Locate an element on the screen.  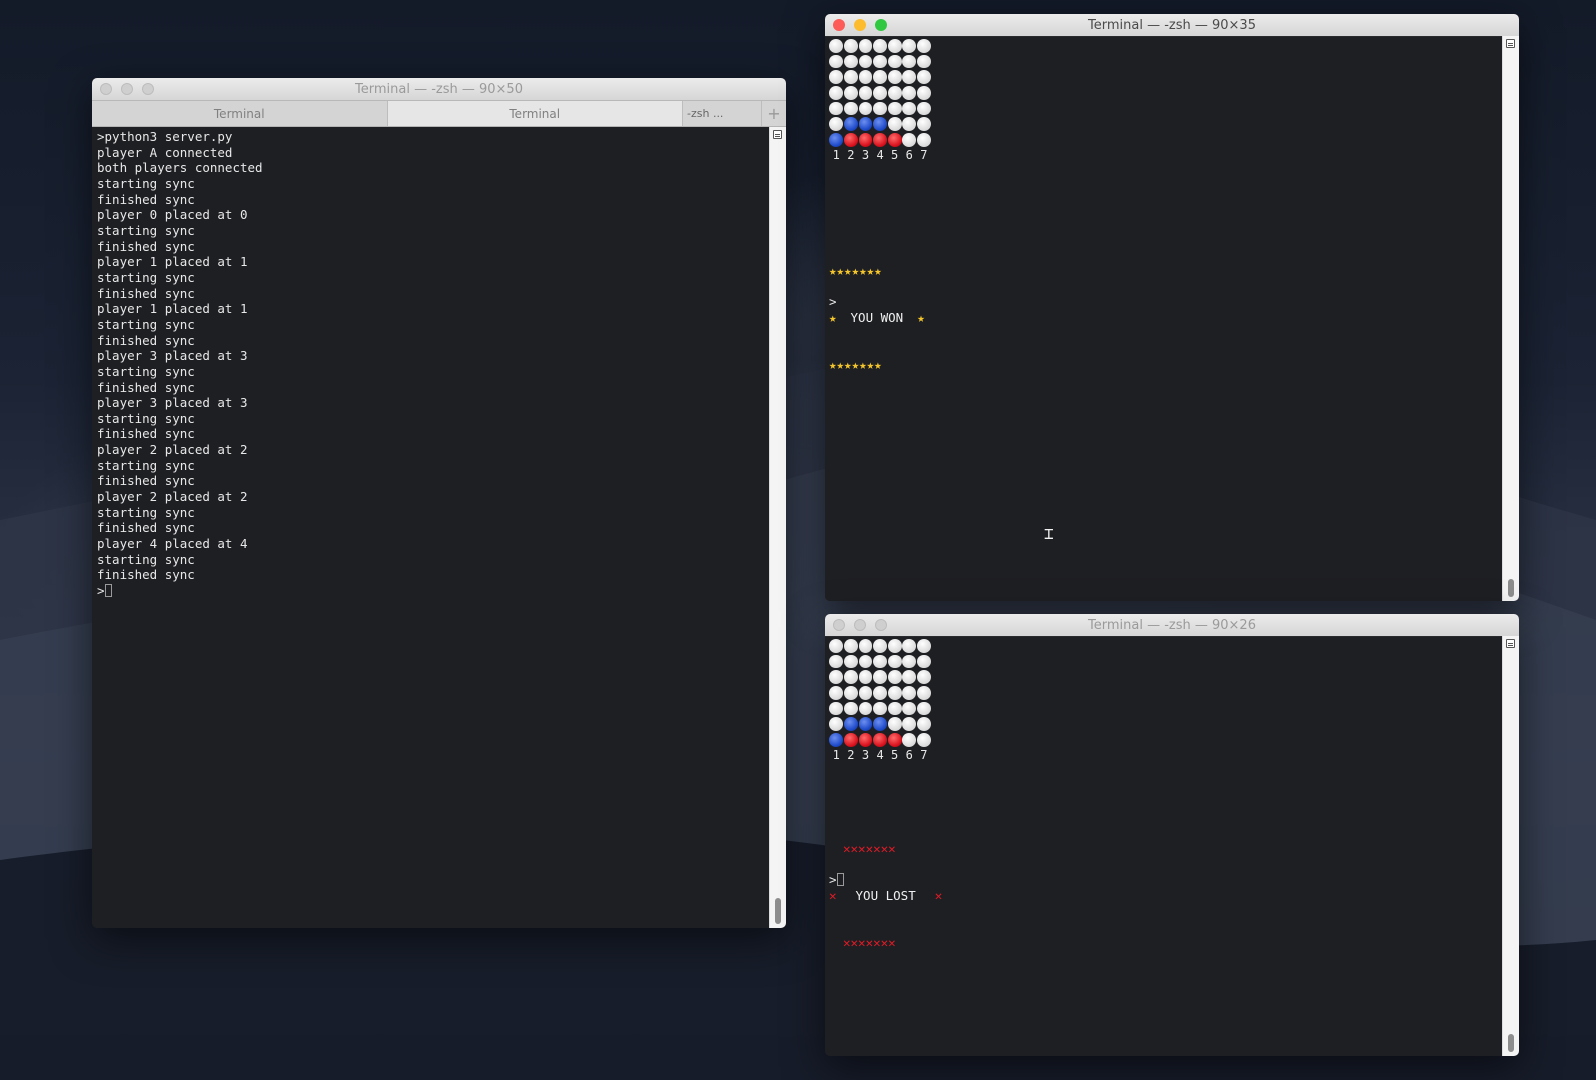
cross-row-bottom: ✕✕✕✕✕✕✕ is located at coordinates (885, 943).